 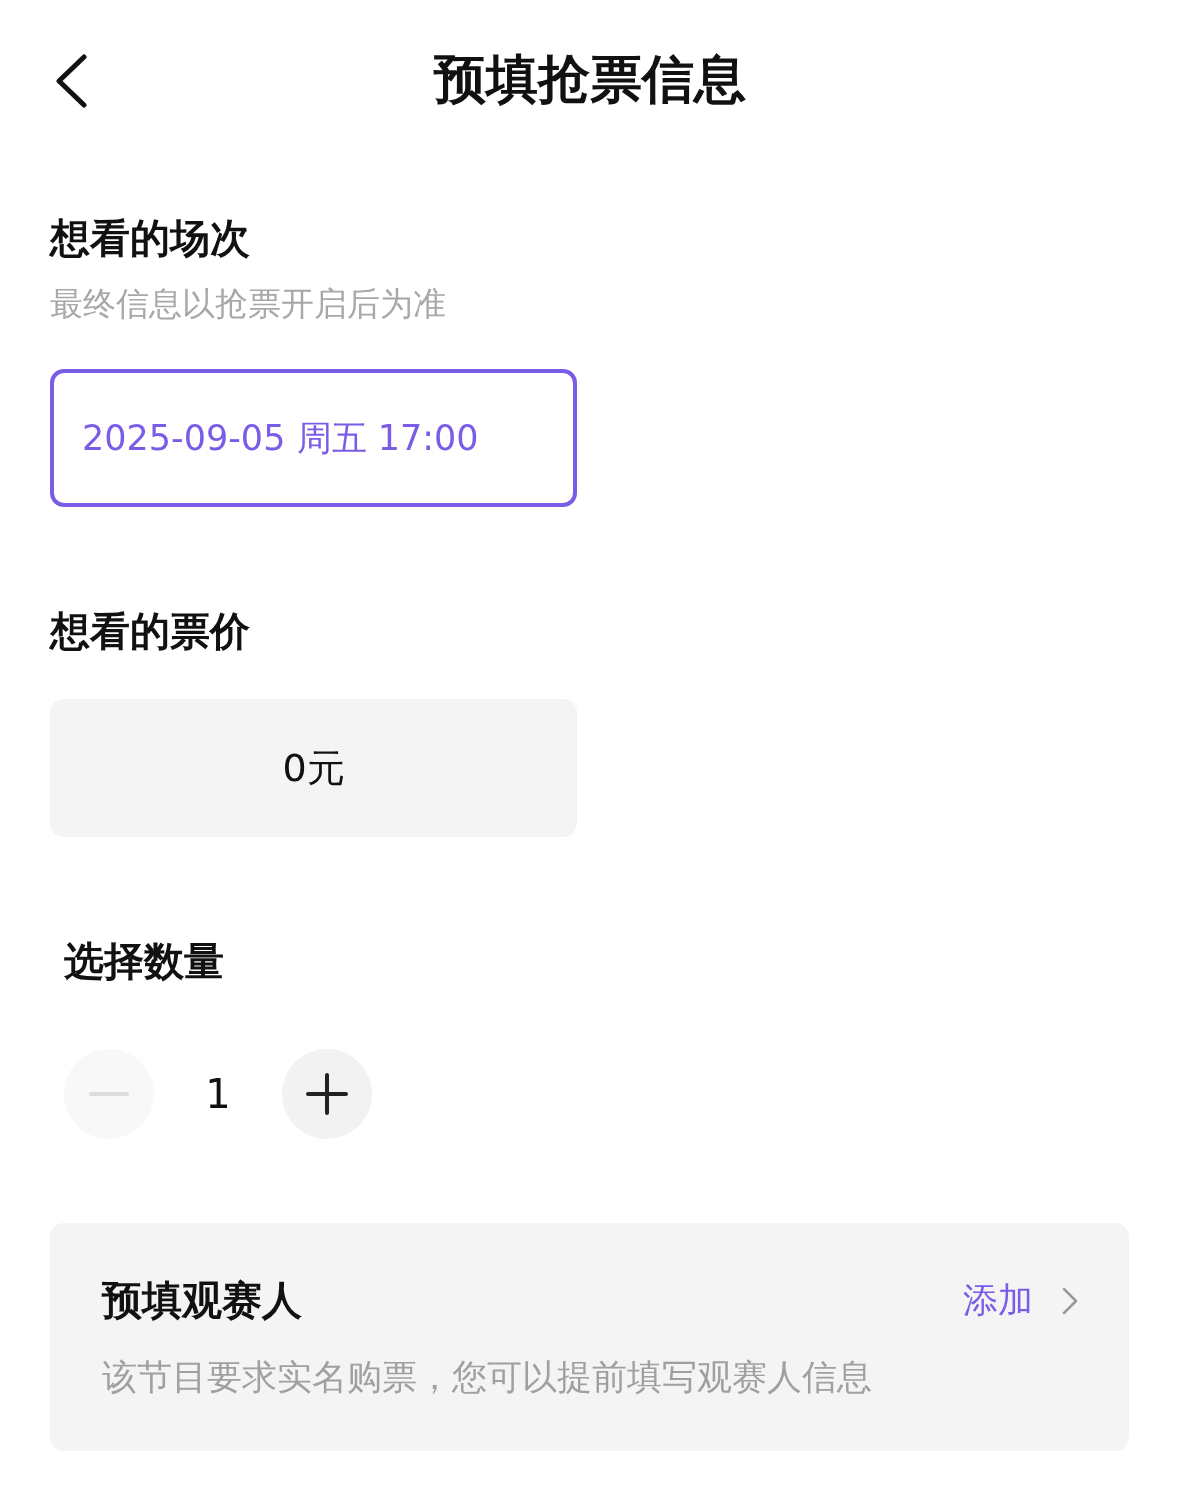 What do you see at coordinates (218, 1094) in the screenshot?
I see `quantity-value: 1` at bounding box center [218, 1094].